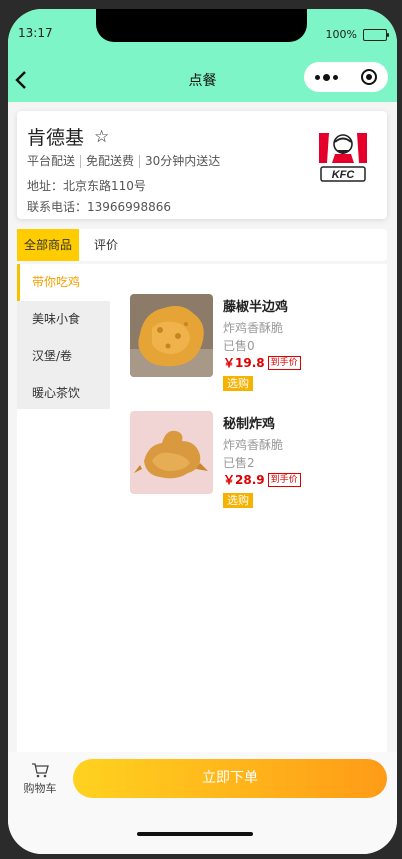  What do you see at coordinates (341, 34) in the screenshot?
I see `battery-percent: 100%` at bounding box center [341, 34].